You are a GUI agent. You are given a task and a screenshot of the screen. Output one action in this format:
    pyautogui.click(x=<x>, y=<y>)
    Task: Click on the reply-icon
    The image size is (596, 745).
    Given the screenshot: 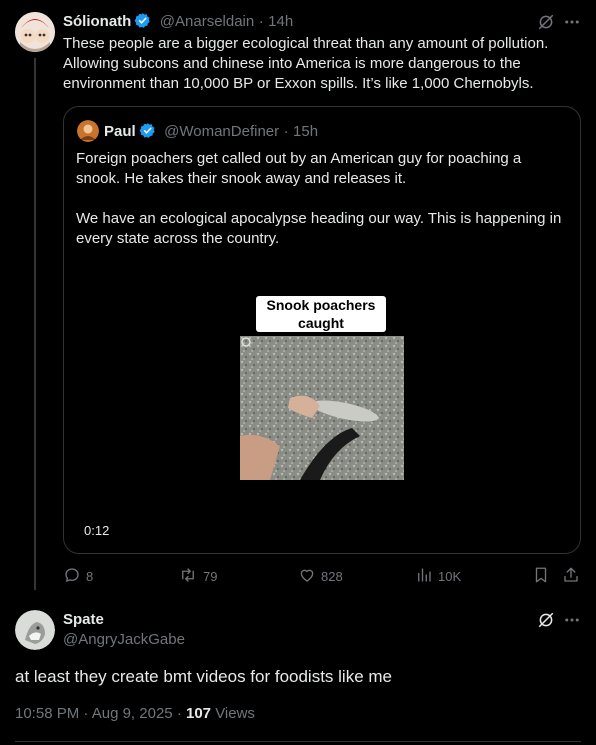 What is the action you would take?
    pyautogui.click(x=72, y=576)
    